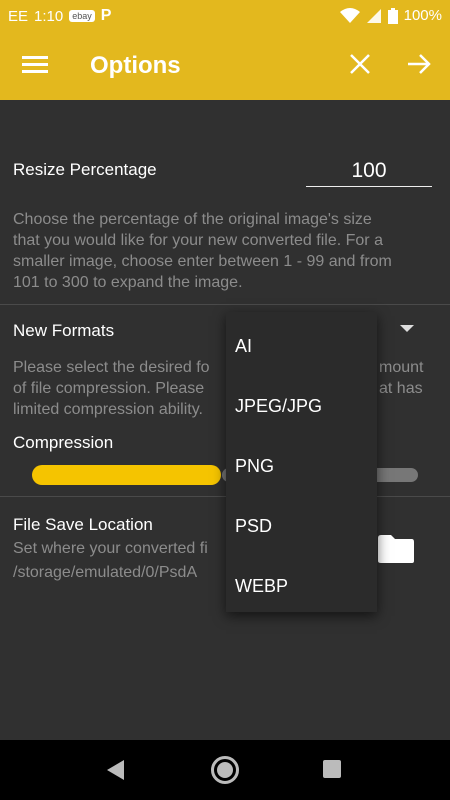 The width and height of the screenshot is (450, 800). I want to click on formats-description-fragment: at has, so click(401, 388).